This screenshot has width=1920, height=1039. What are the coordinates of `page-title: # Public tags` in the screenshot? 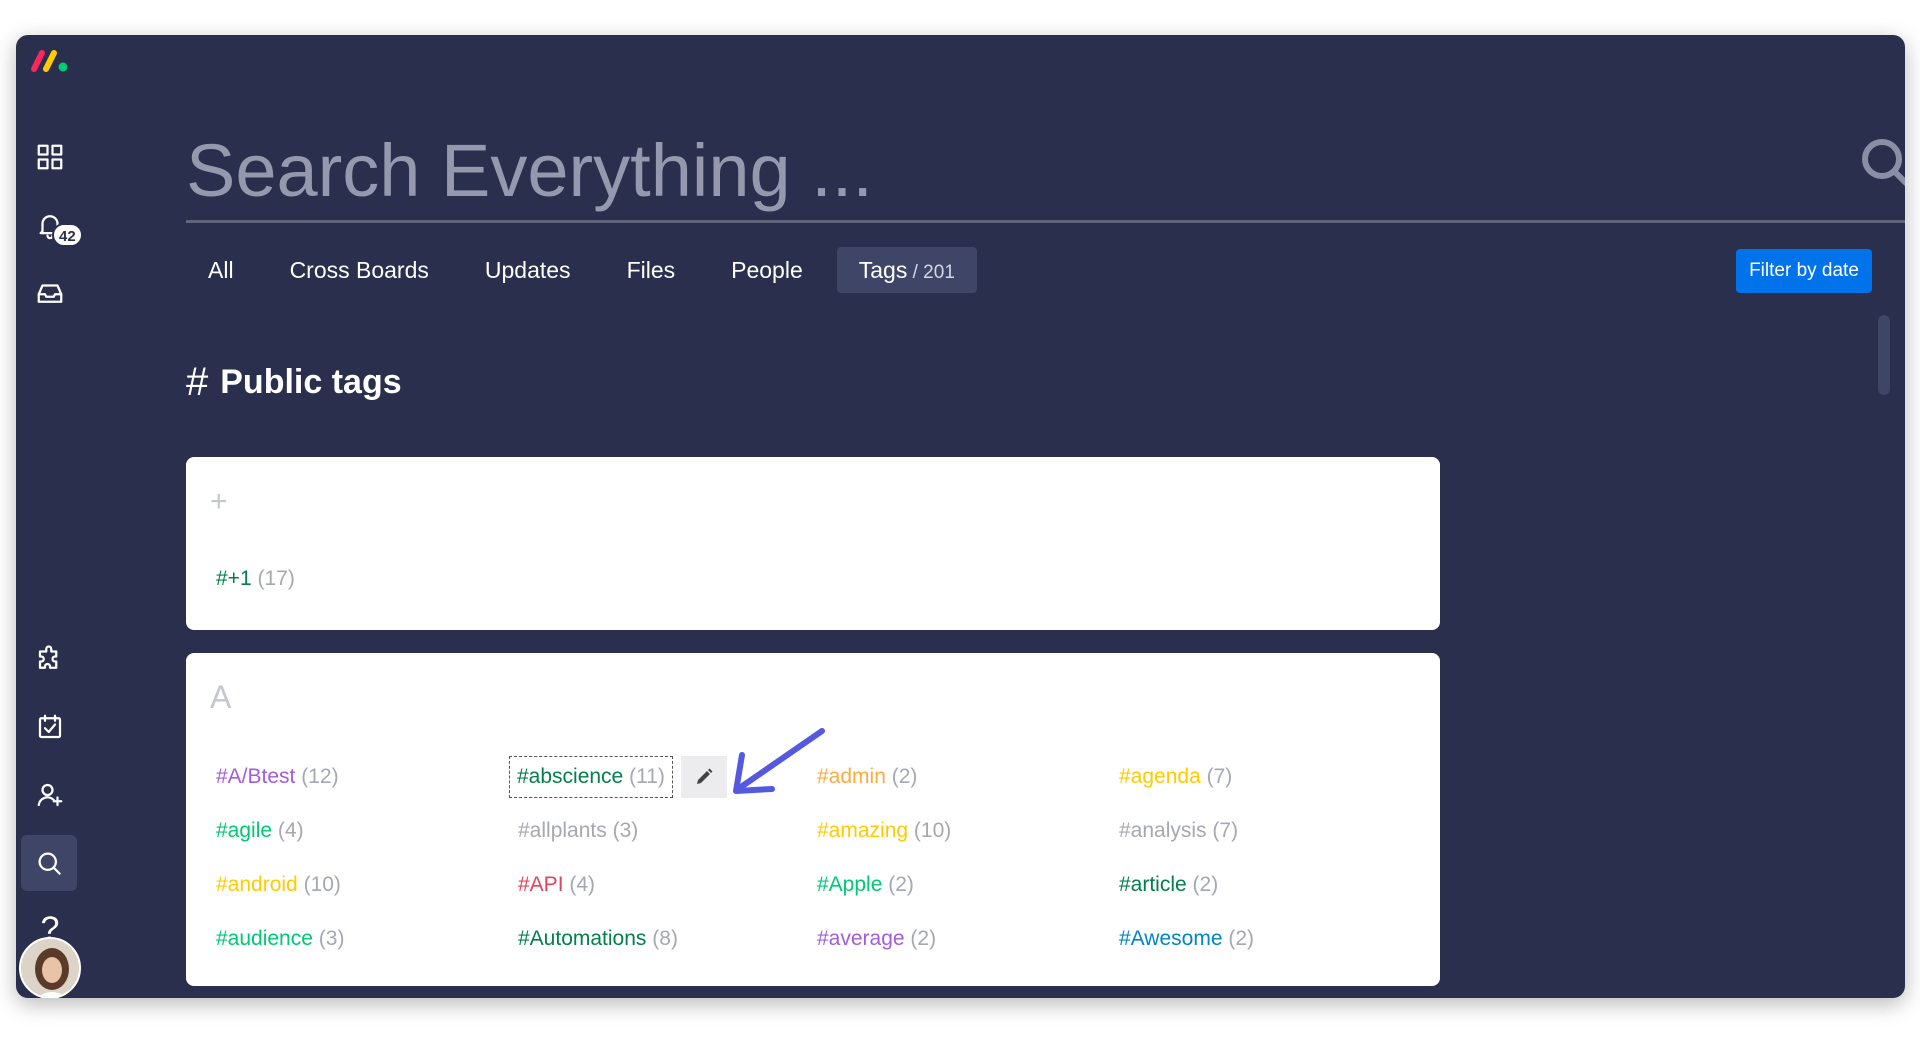 It's located at (294, 382).